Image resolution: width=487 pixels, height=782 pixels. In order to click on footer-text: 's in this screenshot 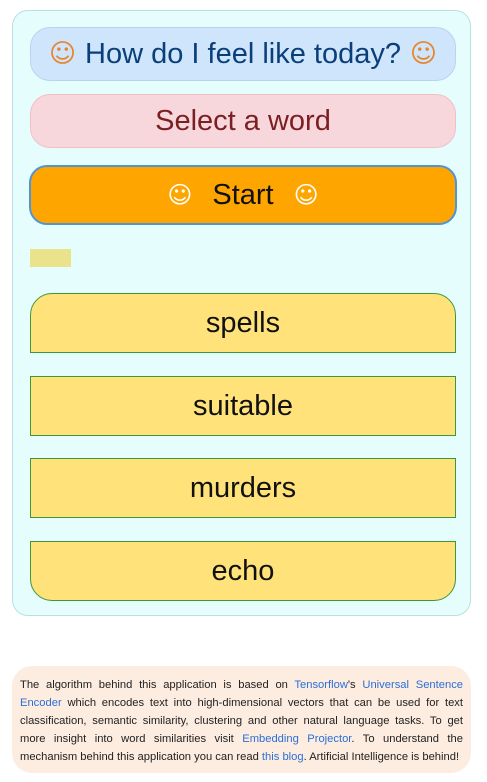, I will do `click(355, 685)`.